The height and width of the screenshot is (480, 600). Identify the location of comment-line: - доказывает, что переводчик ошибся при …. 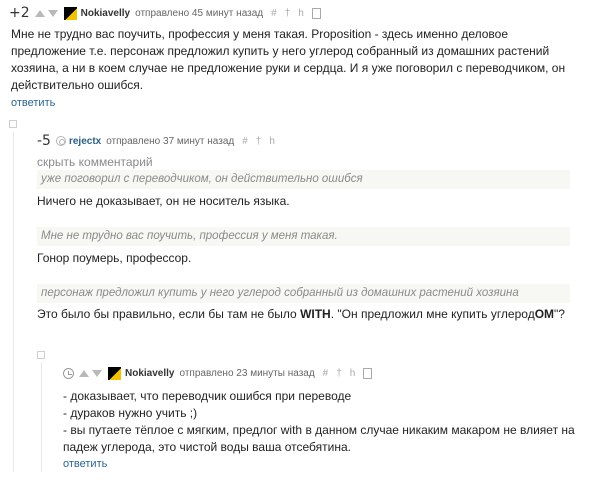
(207, 396).